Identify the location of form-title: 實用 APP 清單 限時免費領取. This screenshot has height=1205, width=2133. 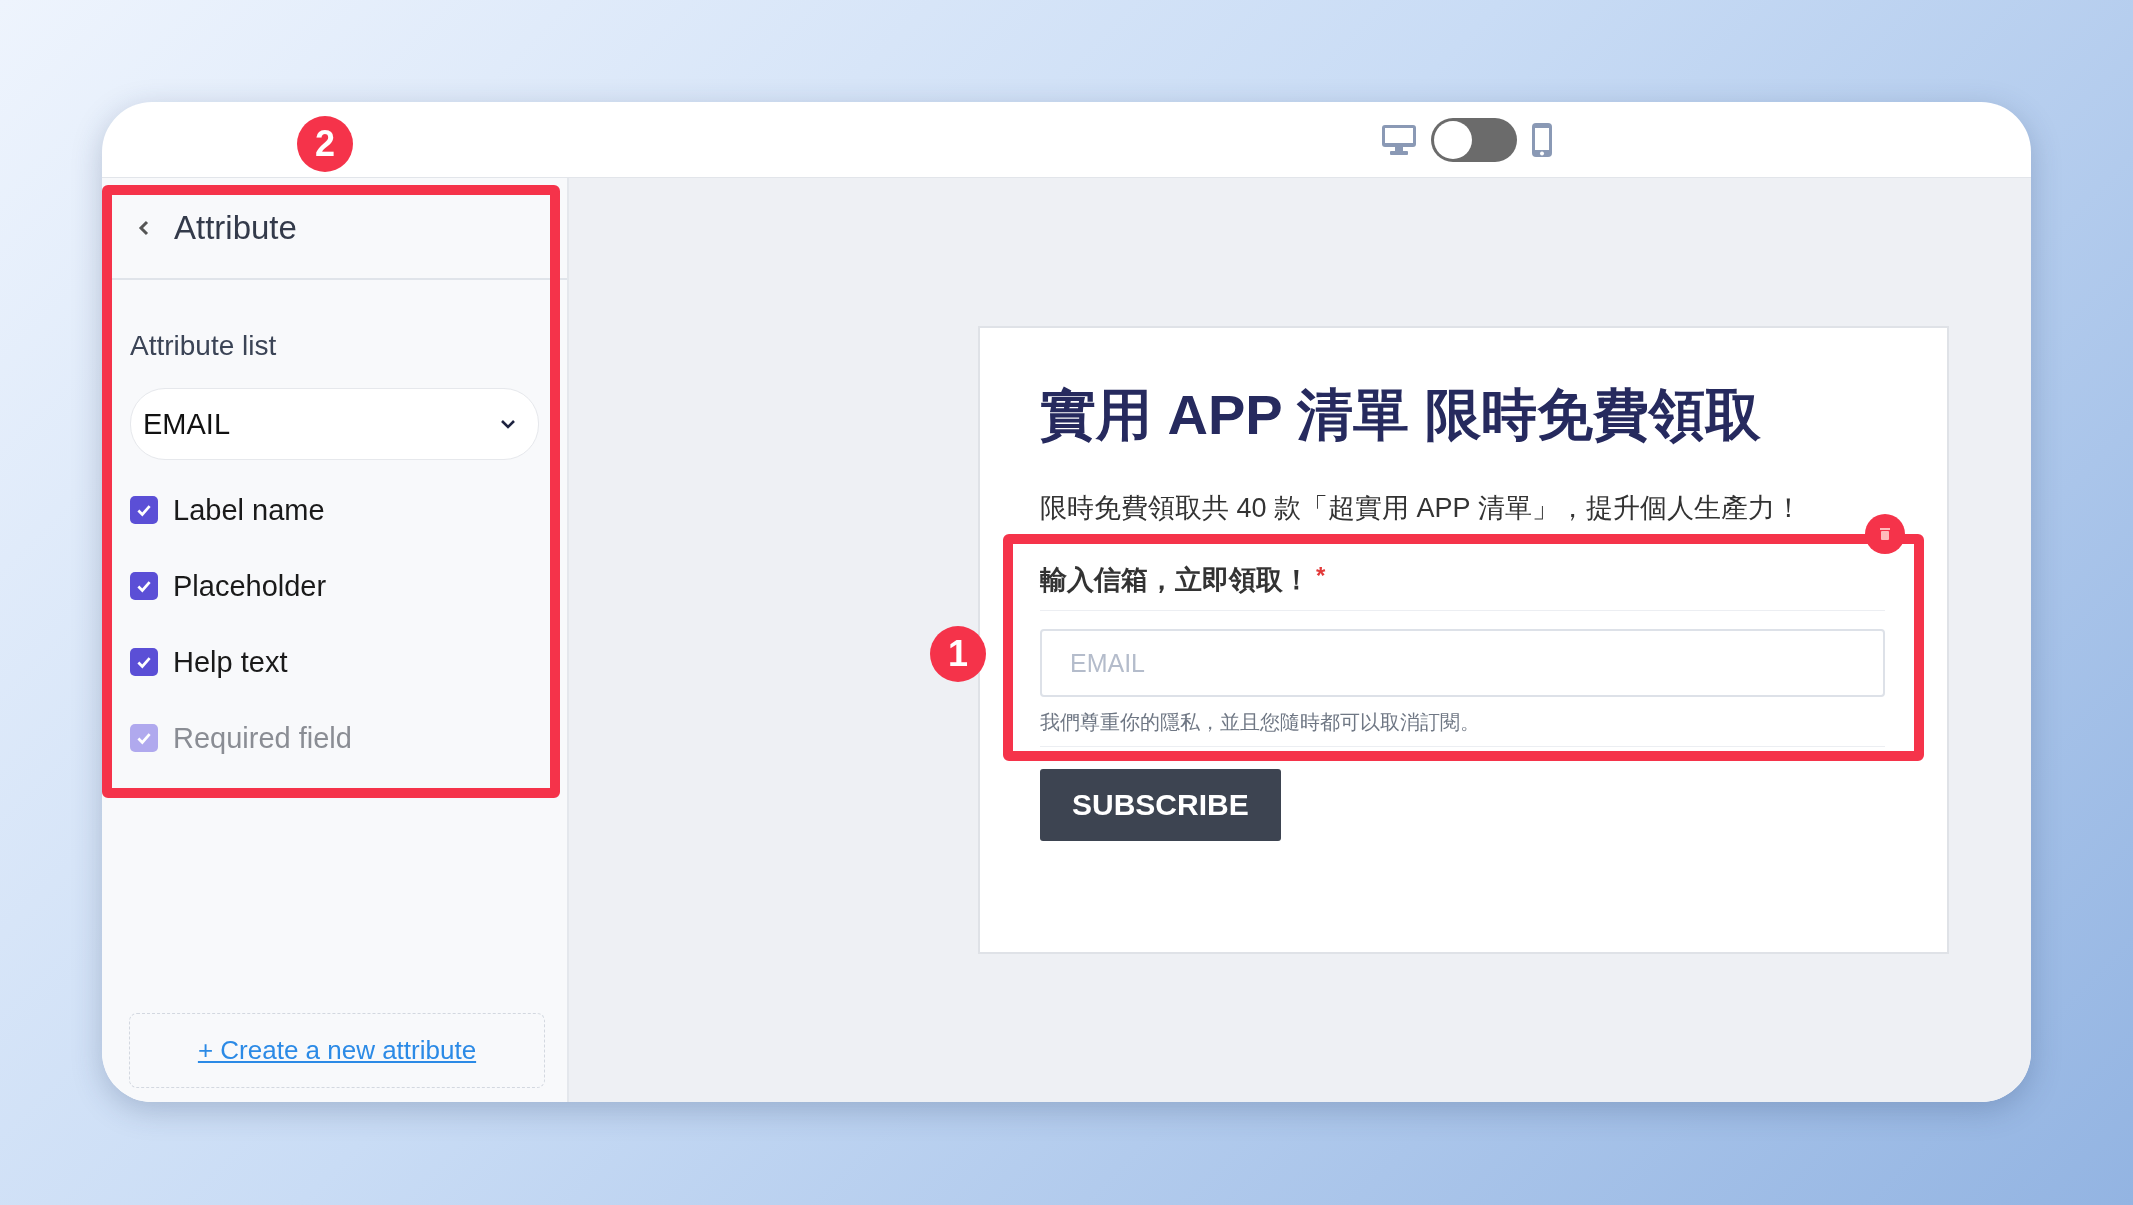
(1401, 415).